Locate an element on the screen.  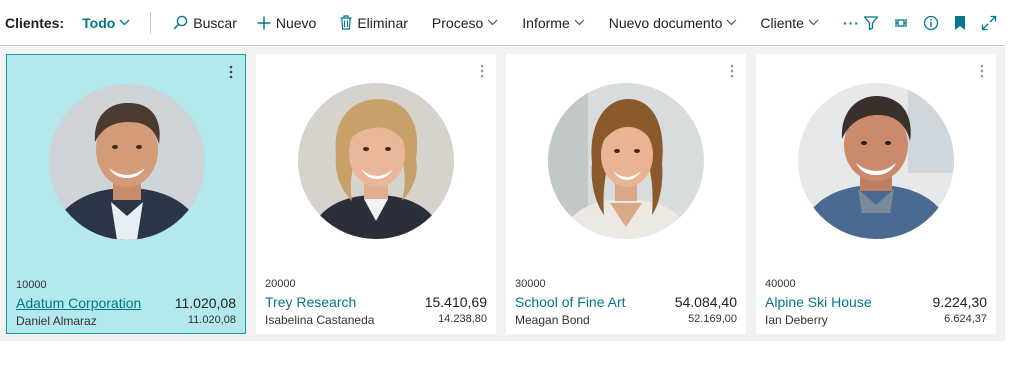
focus-mode-icon is located at coordinates (901, 23).